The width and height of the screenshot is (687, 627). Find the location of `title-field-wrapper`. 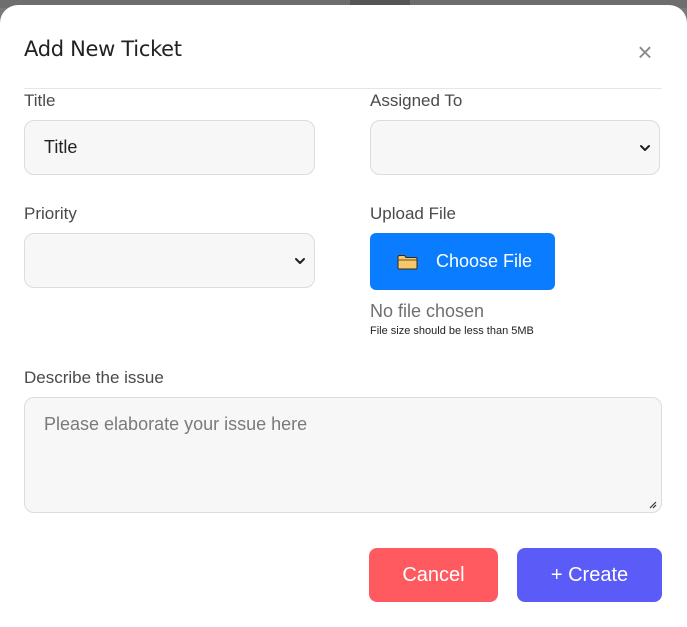

title-field-wrapper is located at coordinates (169, 147).